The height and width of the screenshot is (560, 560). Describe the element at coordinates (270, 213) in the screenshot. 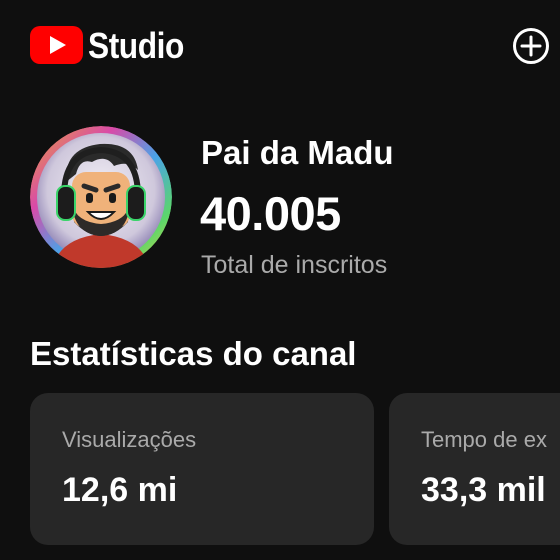

I see `subscriber-count: 40.005` at that location.